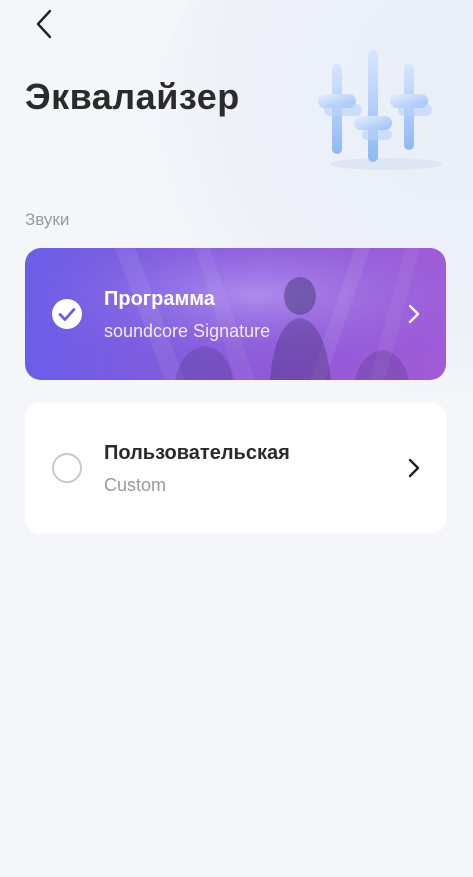  What do you see at coordinates (135, 485) in the screenshot?
I see `preset-subtitle: Custom` at bounding box center [135, 485].